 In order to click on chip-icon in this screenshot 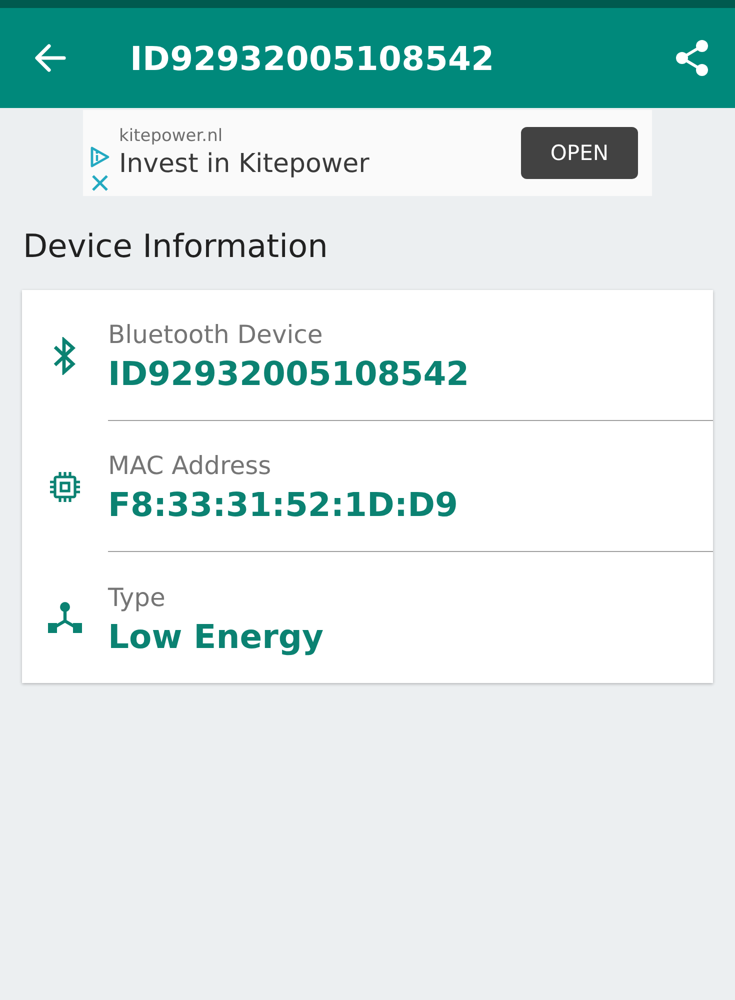, I will do `click(65, 486)`.